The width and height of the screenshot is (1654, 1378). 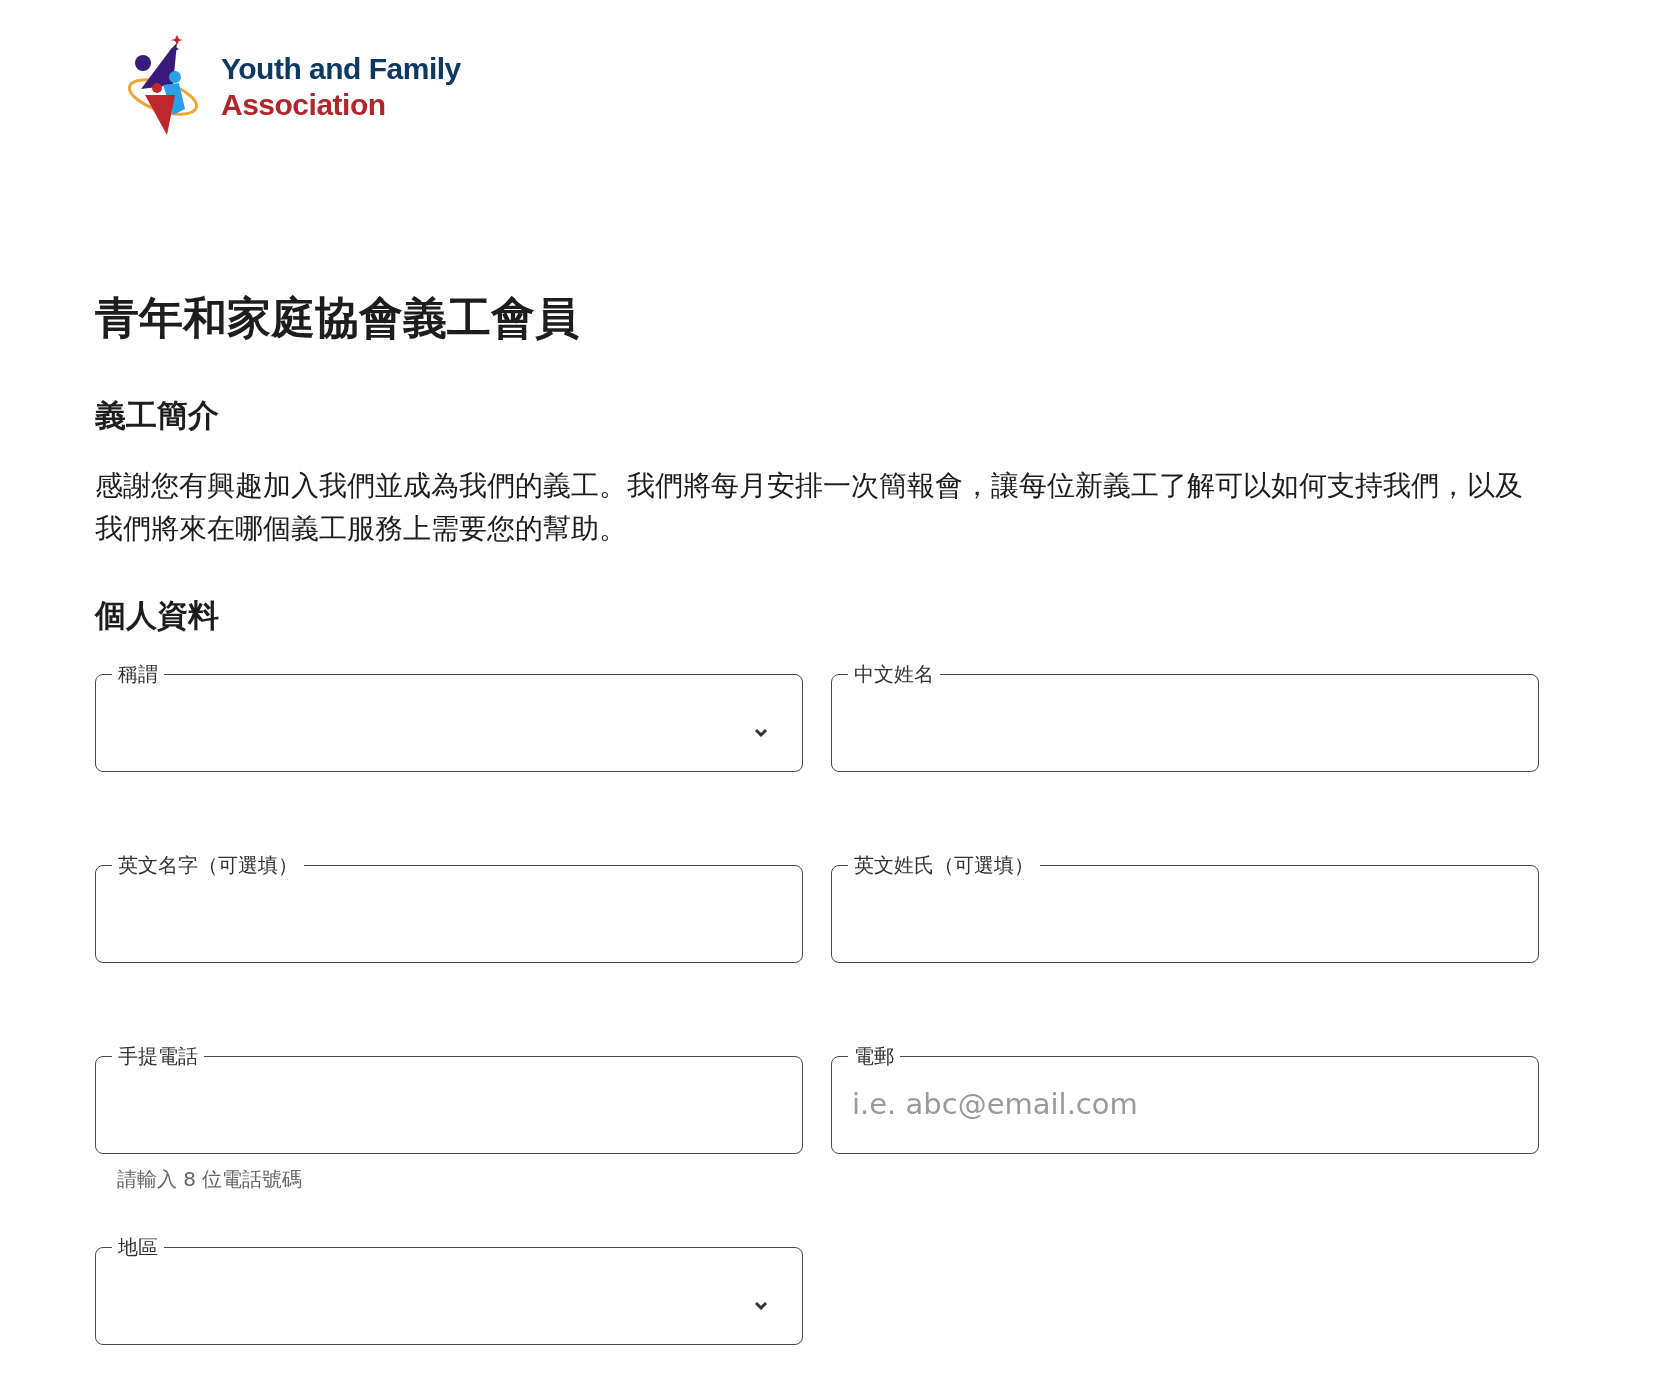 I want to click on section-heading: 個人資料, so click(x=157, y=616).